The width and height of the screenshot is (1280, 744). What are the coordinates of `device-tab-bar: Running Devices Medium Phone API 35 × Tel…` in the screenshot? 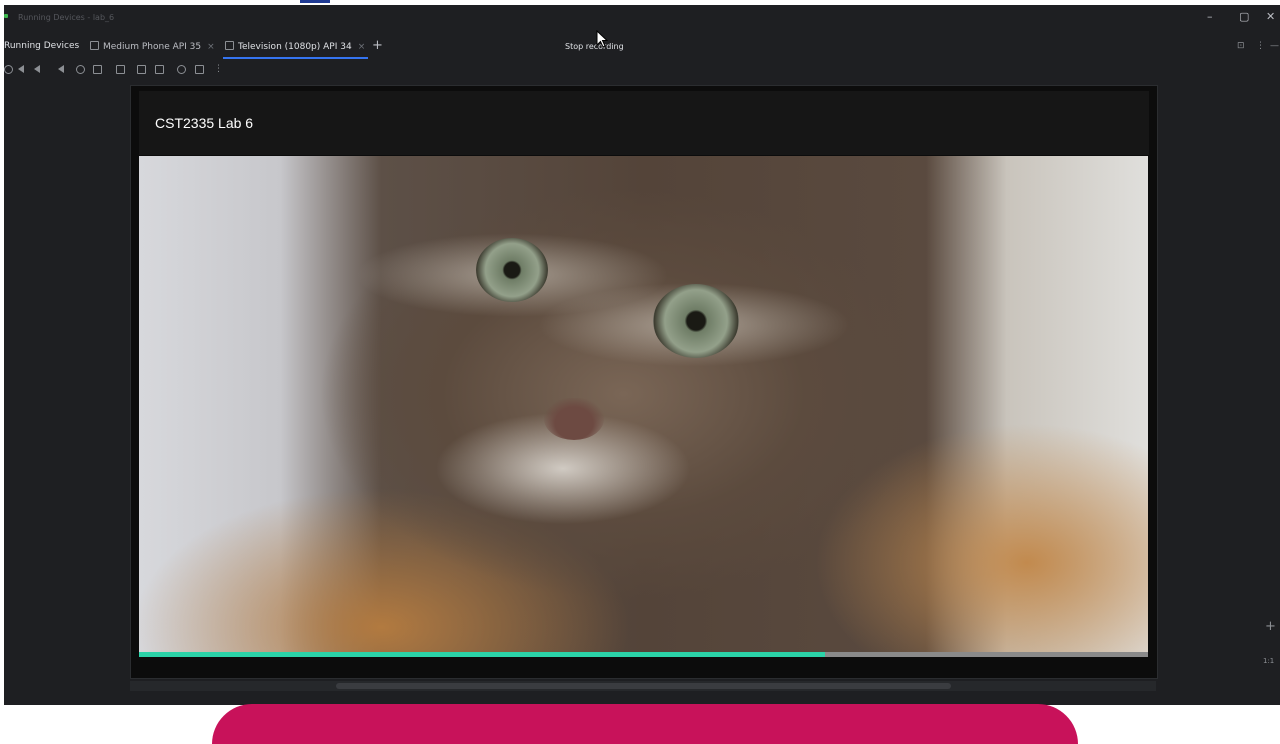 It's located at (642, 49).